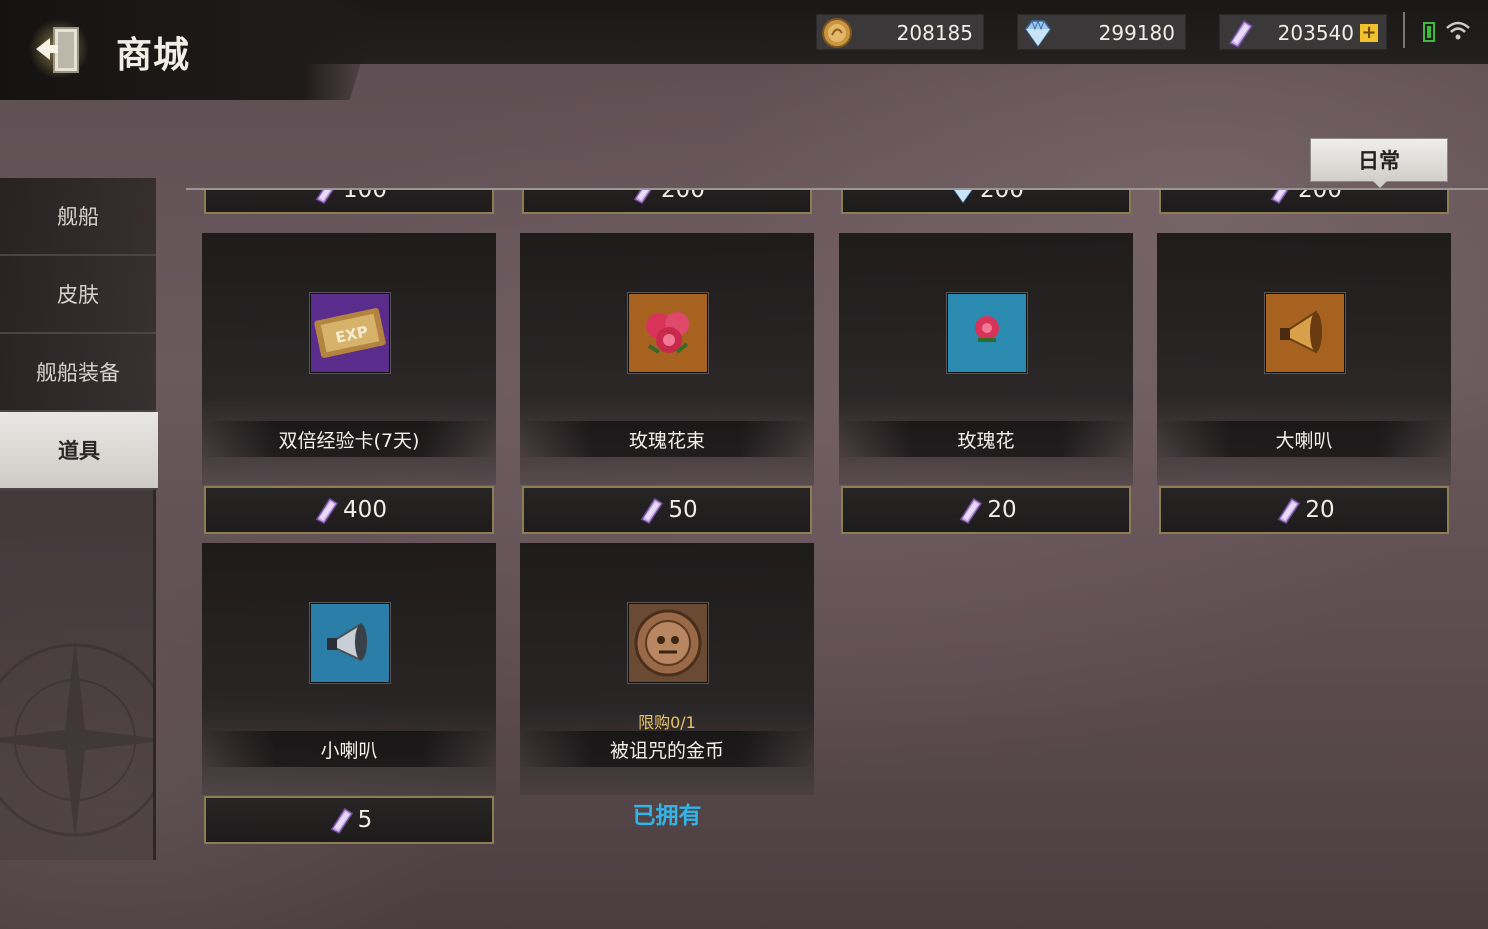  I want to click on item-name: 大喇叭, so click(1304, 439).